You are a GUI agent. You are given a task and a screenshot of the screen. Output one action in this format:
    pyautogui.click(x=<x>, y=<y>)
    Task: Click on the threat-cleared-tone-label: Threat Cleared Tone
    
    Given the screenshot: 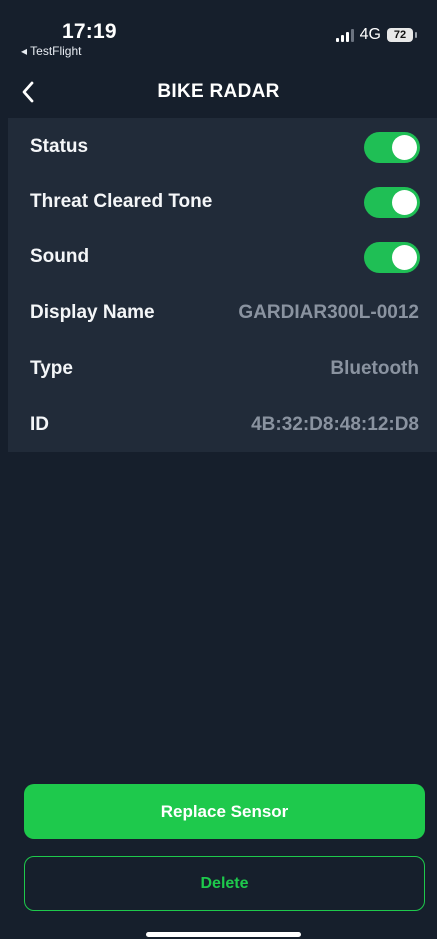 What is the action you would take?
    pyautogui.click(x=121, y=201)
    